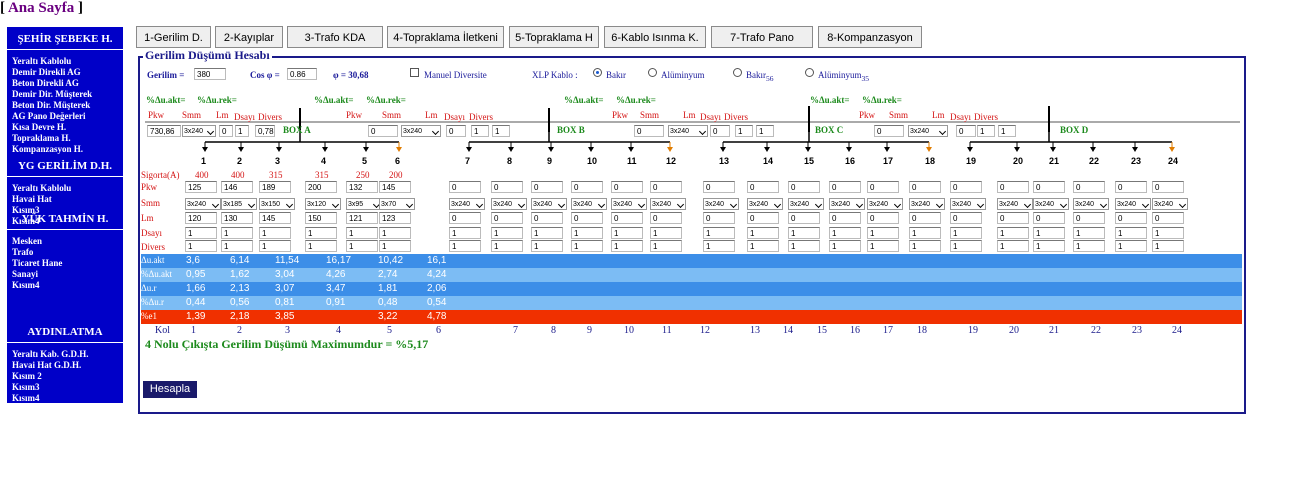 The image size is (1300, 486). What do you see at coordinates (164, 131) in the screenshot?
I see `box-a-input: 730,86` at bounding box center [164, 131].